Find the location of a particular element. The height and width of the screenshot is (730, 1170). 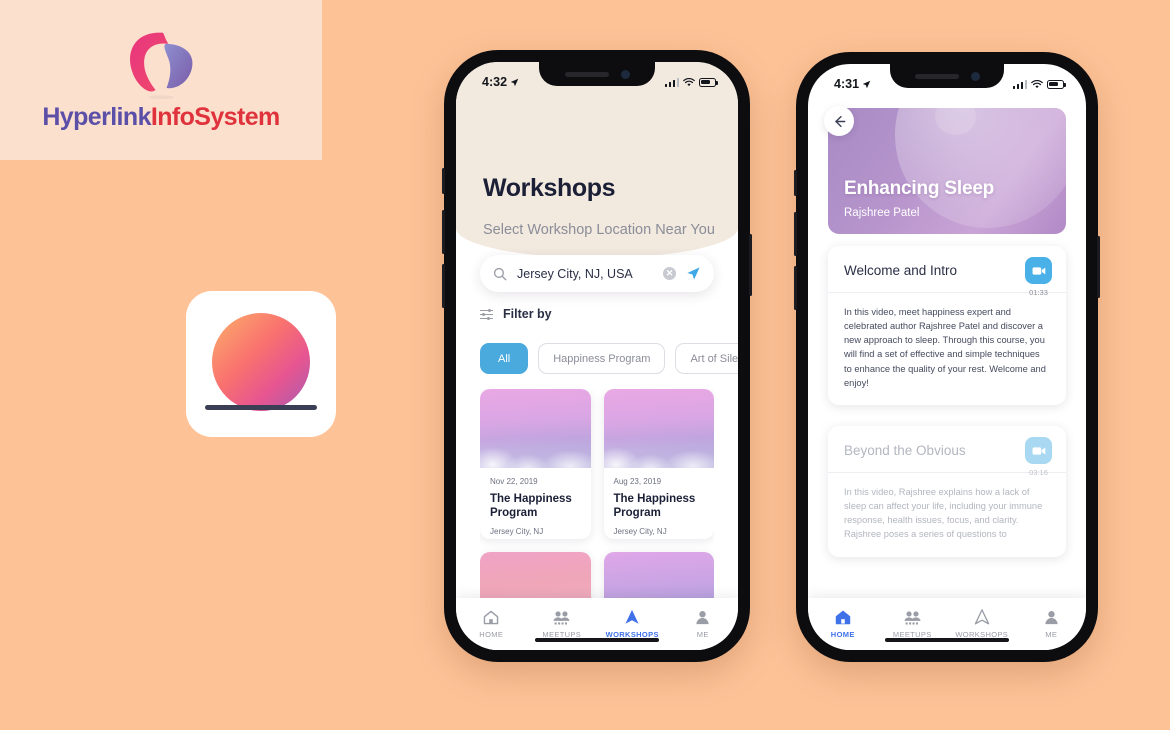

search-input: Jersey City, NJ, USA is located at coordinates (590, 274).